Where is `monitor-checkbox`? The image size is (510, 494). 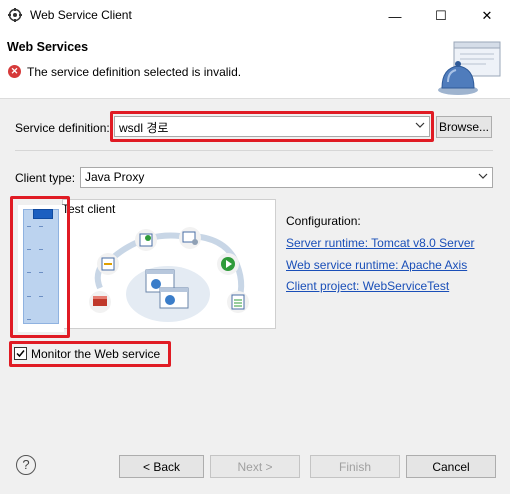
monitor-checkbox is located at coordinates (20, 353).